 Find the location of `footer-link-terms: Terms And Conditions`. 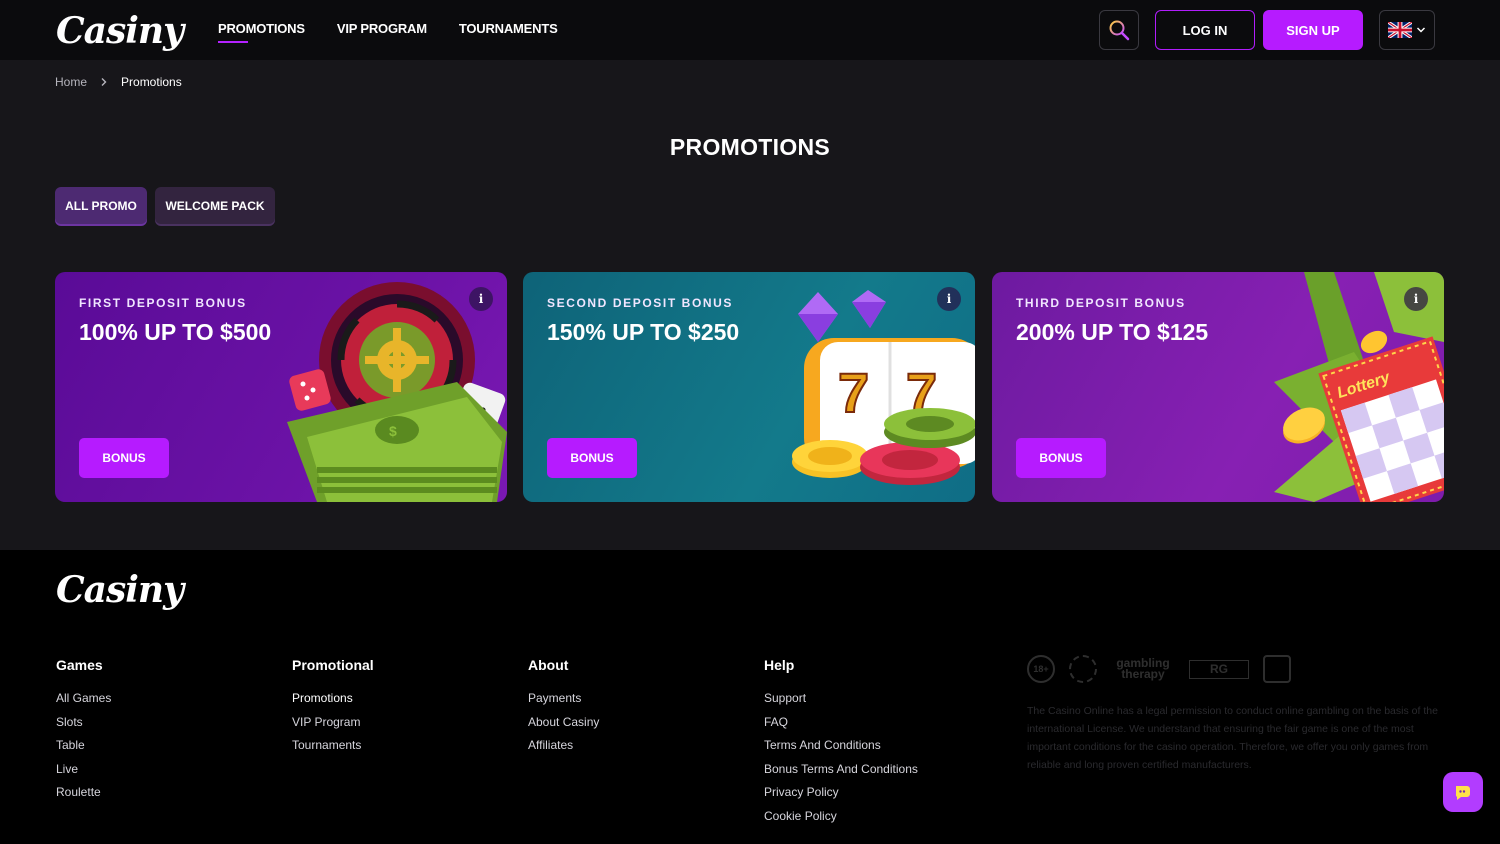

footer-link-terms: Terms And Conditions is located at coordinates (841, 750).